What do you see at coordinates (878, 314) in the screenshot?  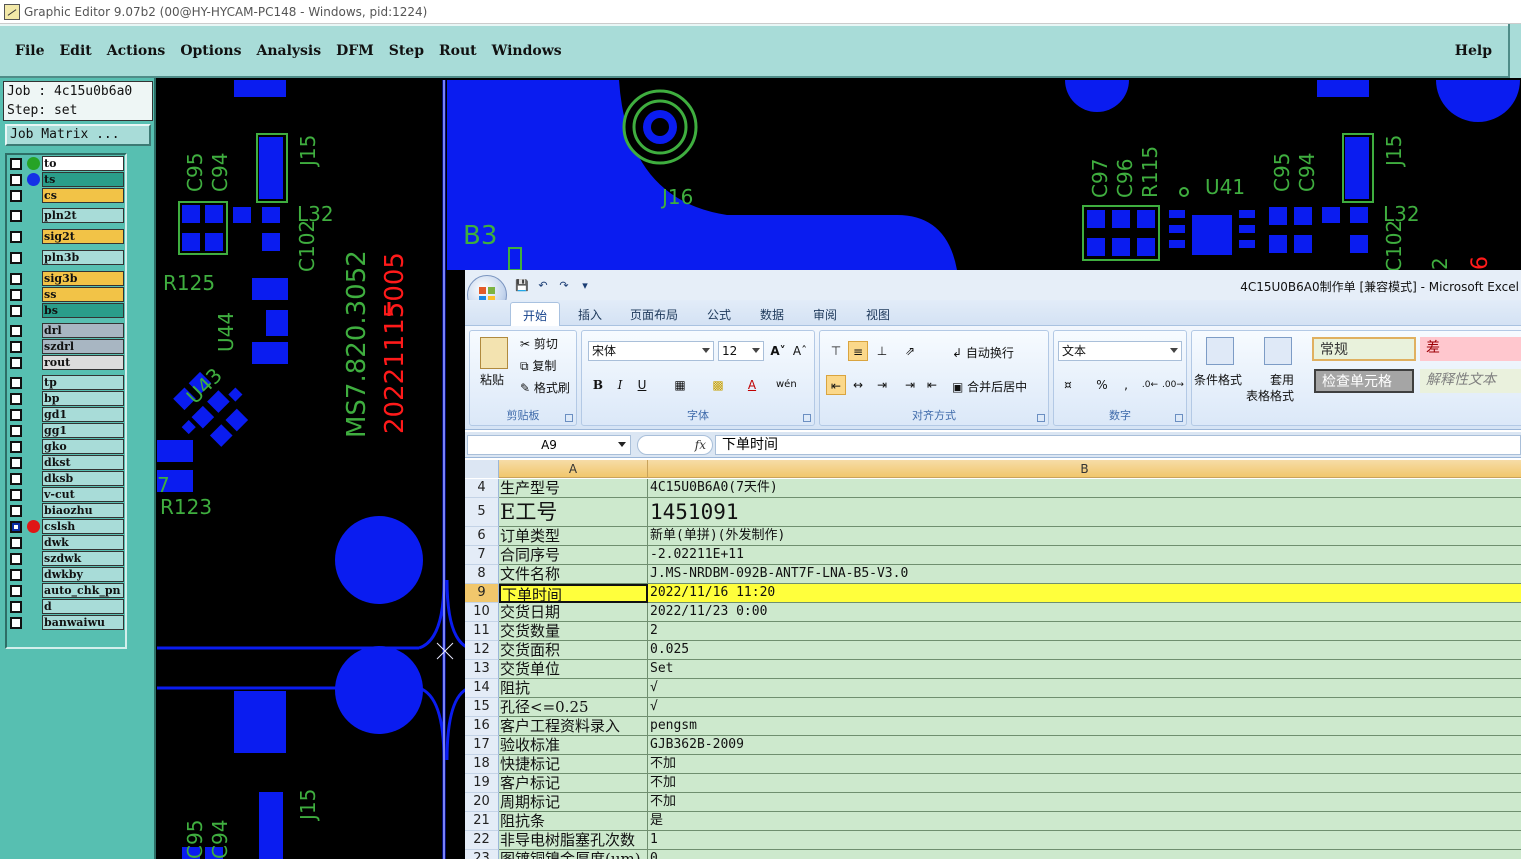 I see `tab-view: 视图` at bounding box center [878, 314].